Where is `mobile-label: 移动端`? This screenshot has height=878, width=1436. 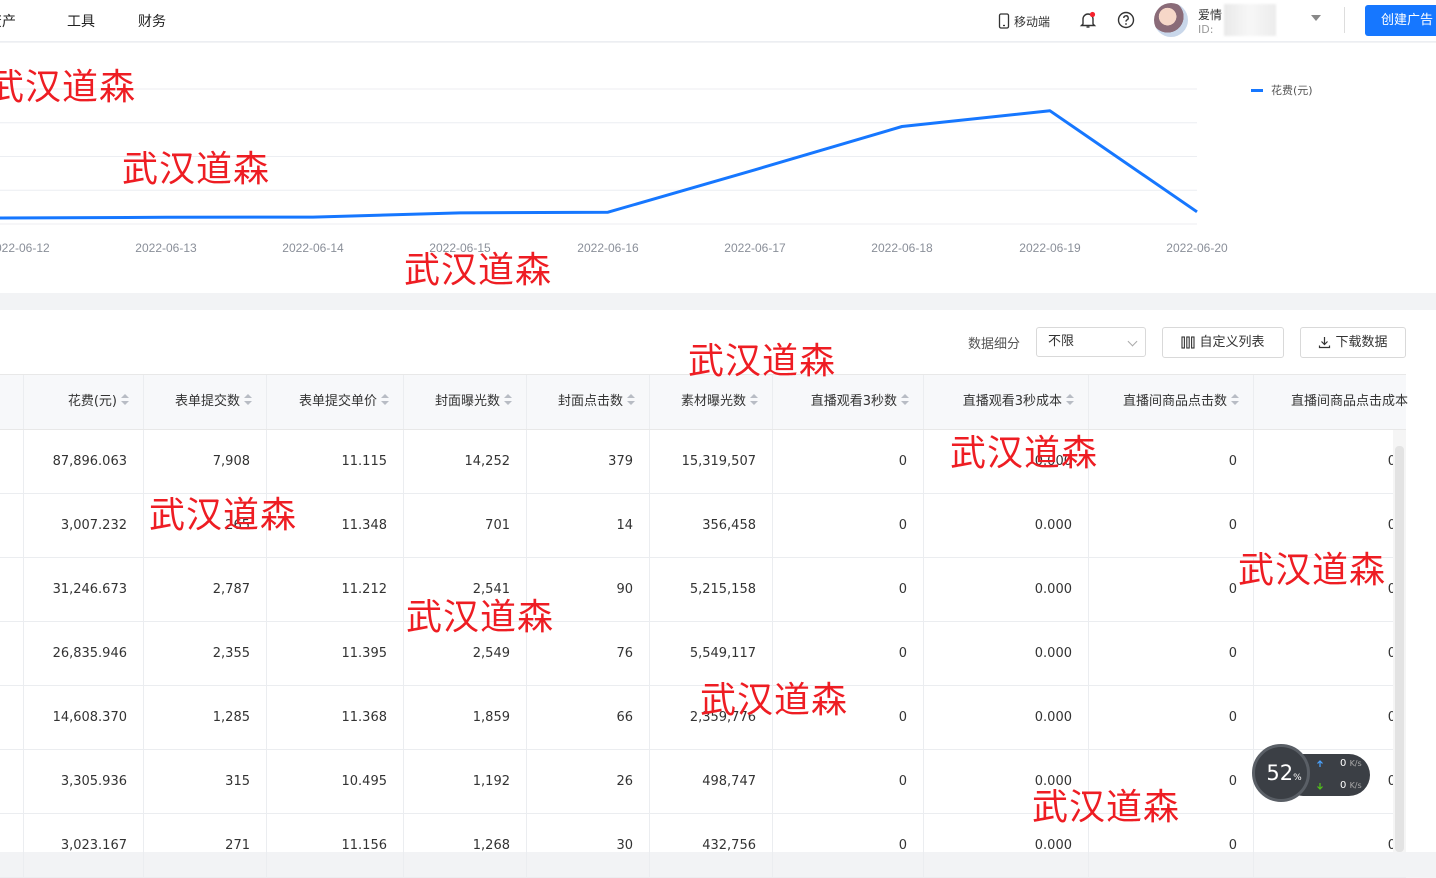 mobile-label: 移动端 is located at coordinates (1032, 21).